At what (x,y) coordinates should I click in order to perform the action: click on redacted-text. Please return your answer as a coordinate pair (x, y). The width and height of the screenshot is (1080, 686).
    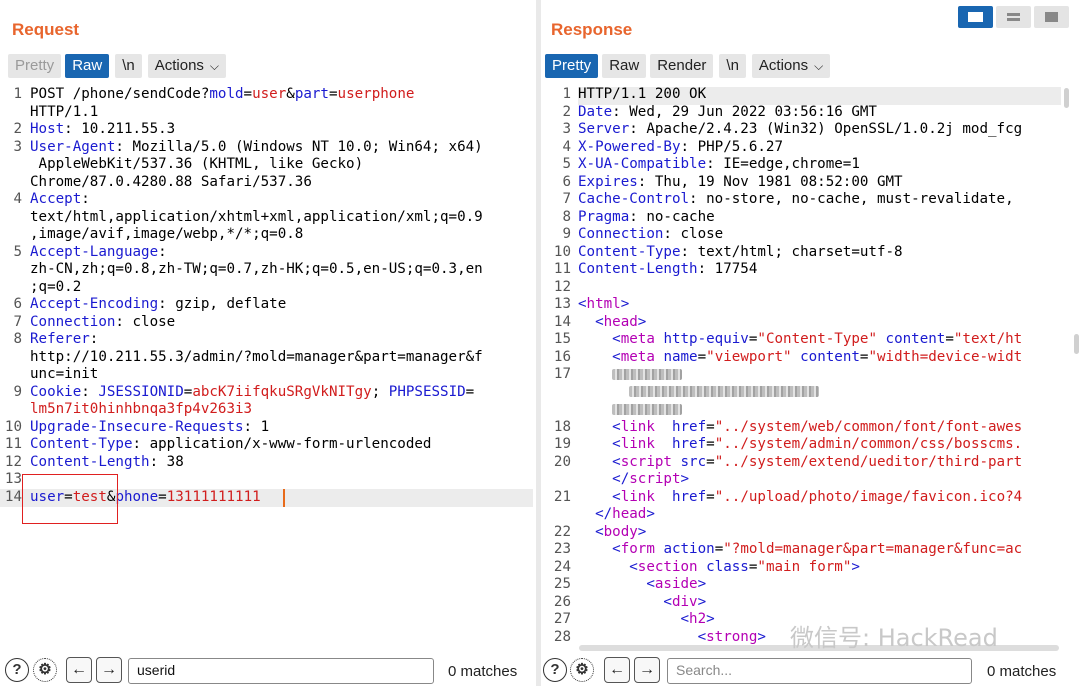
    Looking at the image, I should click on (647, 374).